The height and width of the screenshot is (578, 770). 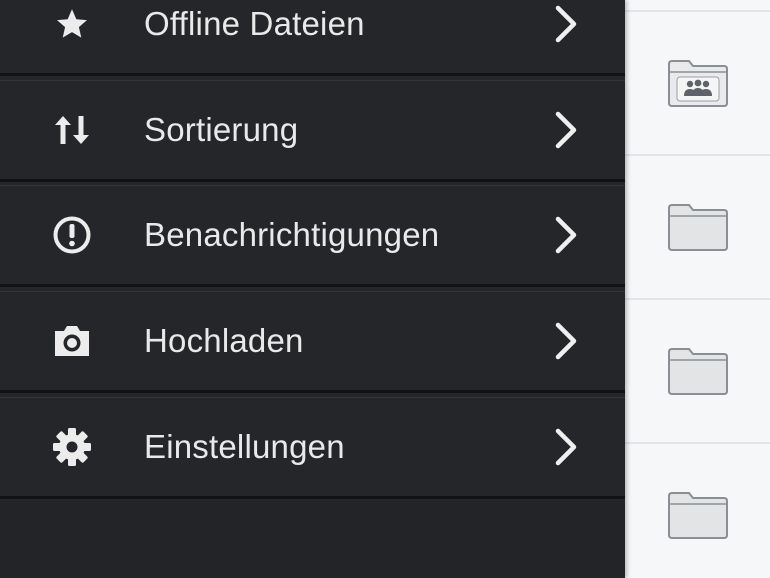 I want to click on menu-item-notifications: Benachrichtigungen, so click(x=312, y=236).